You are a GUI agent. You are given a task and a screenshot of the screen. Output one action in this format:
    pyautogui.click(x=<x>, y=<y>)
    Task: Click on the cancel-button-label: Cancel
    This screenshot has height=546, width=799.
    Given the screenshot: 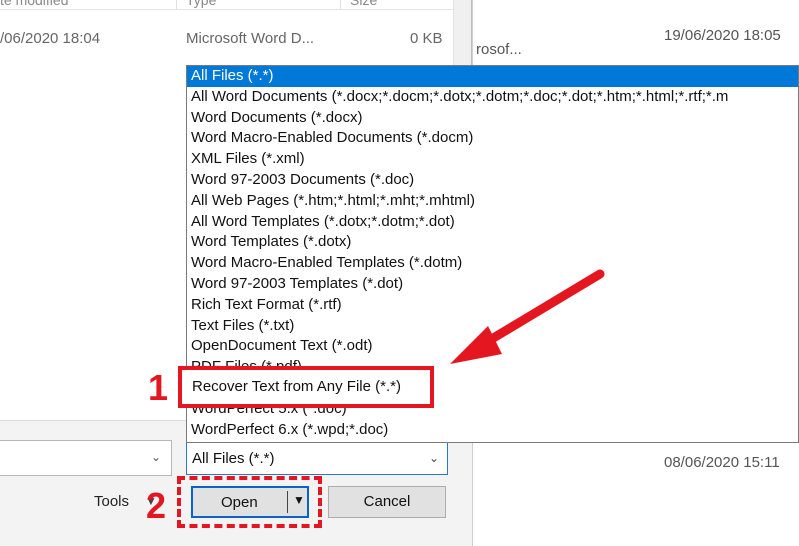 What is the action you would take?
    pyautogui.click(x=387, y=501)
    